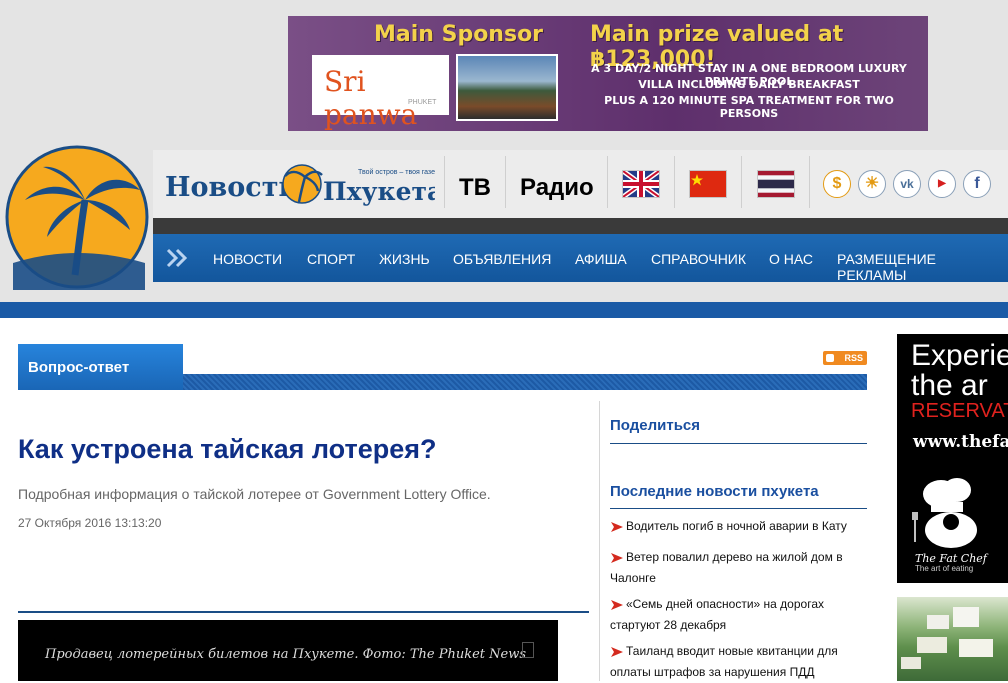 The width and height of the screenshot is (1008, 683). What do you see at coordinates (580, 226) in the screenshot?
I see `header-dark-strip` at bounding box center [580, 226].